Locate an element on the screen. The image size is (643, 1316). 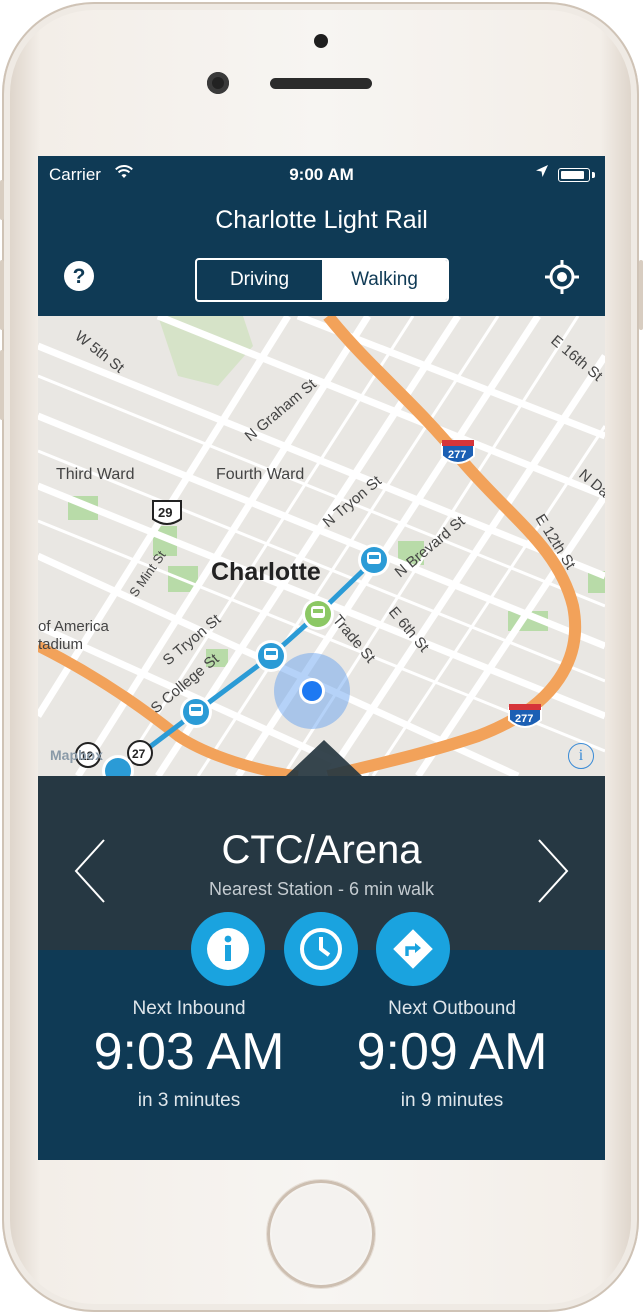
info-icon is located at coordinates (228, 949).